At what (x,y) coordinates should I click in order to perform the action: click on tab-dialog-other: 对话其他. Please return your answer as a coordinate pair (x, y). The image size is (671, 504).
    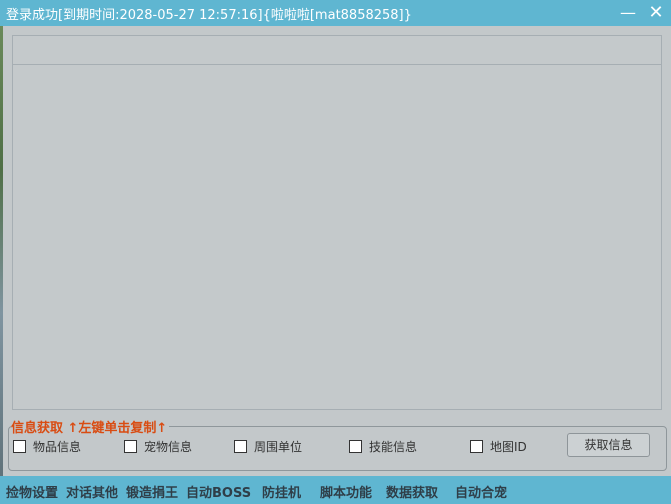
    Looking at the image, I should click on (92, 491).